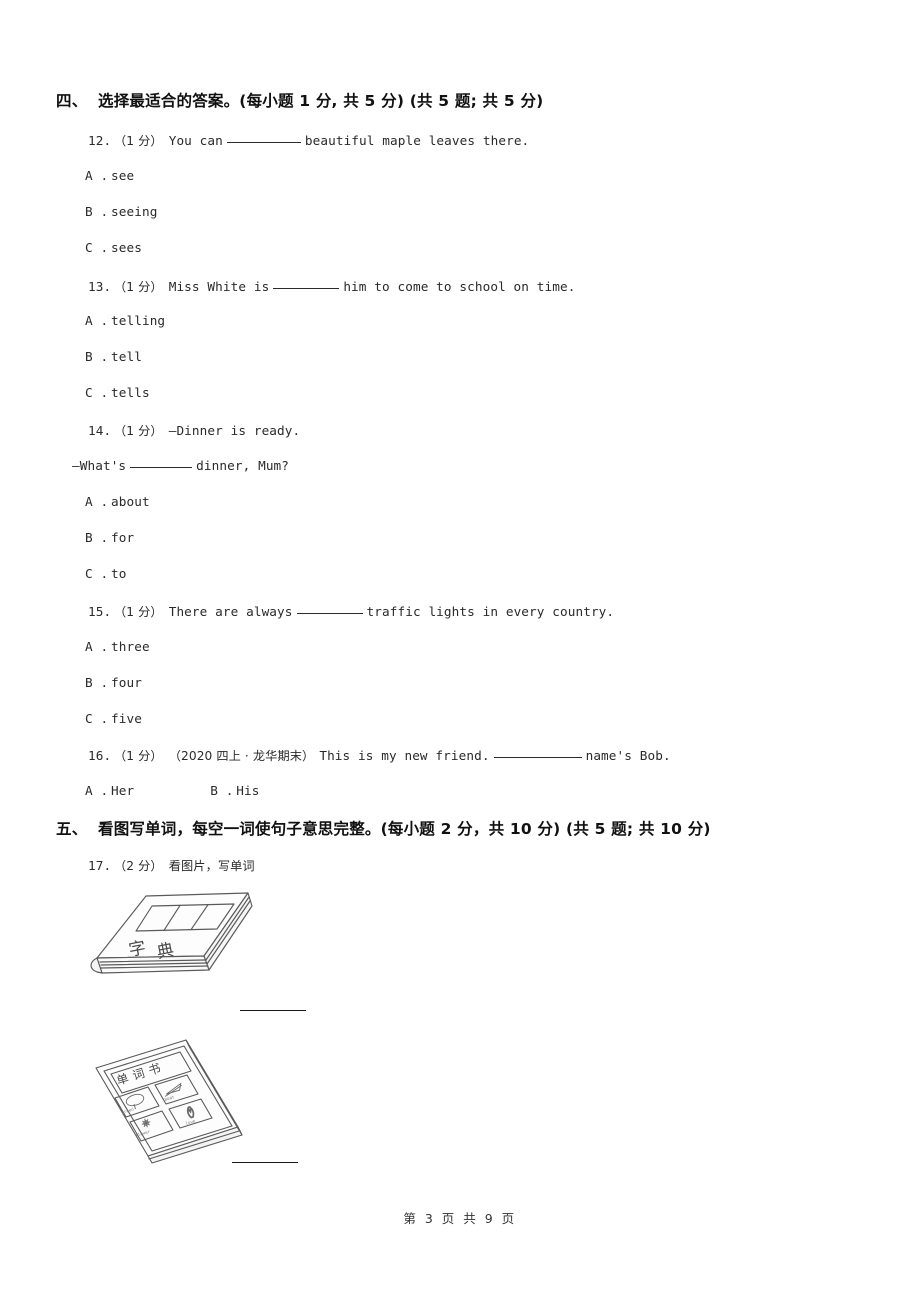 This screenshot has height=1302, width=920. I want to click on option-text: see, so click(123, 175).